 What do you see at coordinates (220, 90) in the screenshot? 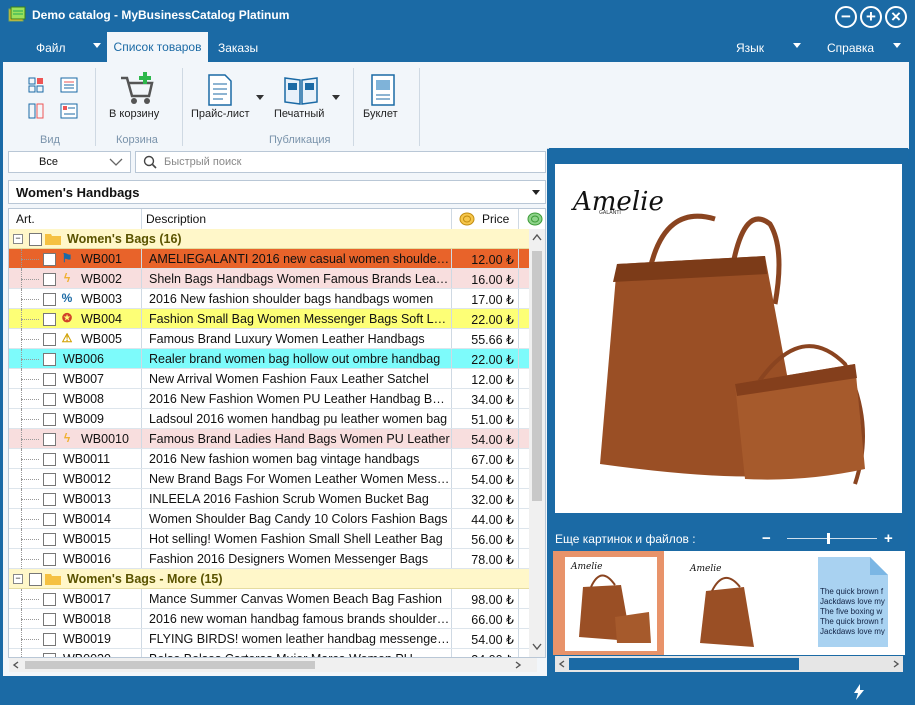
I see `price-list-icon` at bounding box center [220, 90].